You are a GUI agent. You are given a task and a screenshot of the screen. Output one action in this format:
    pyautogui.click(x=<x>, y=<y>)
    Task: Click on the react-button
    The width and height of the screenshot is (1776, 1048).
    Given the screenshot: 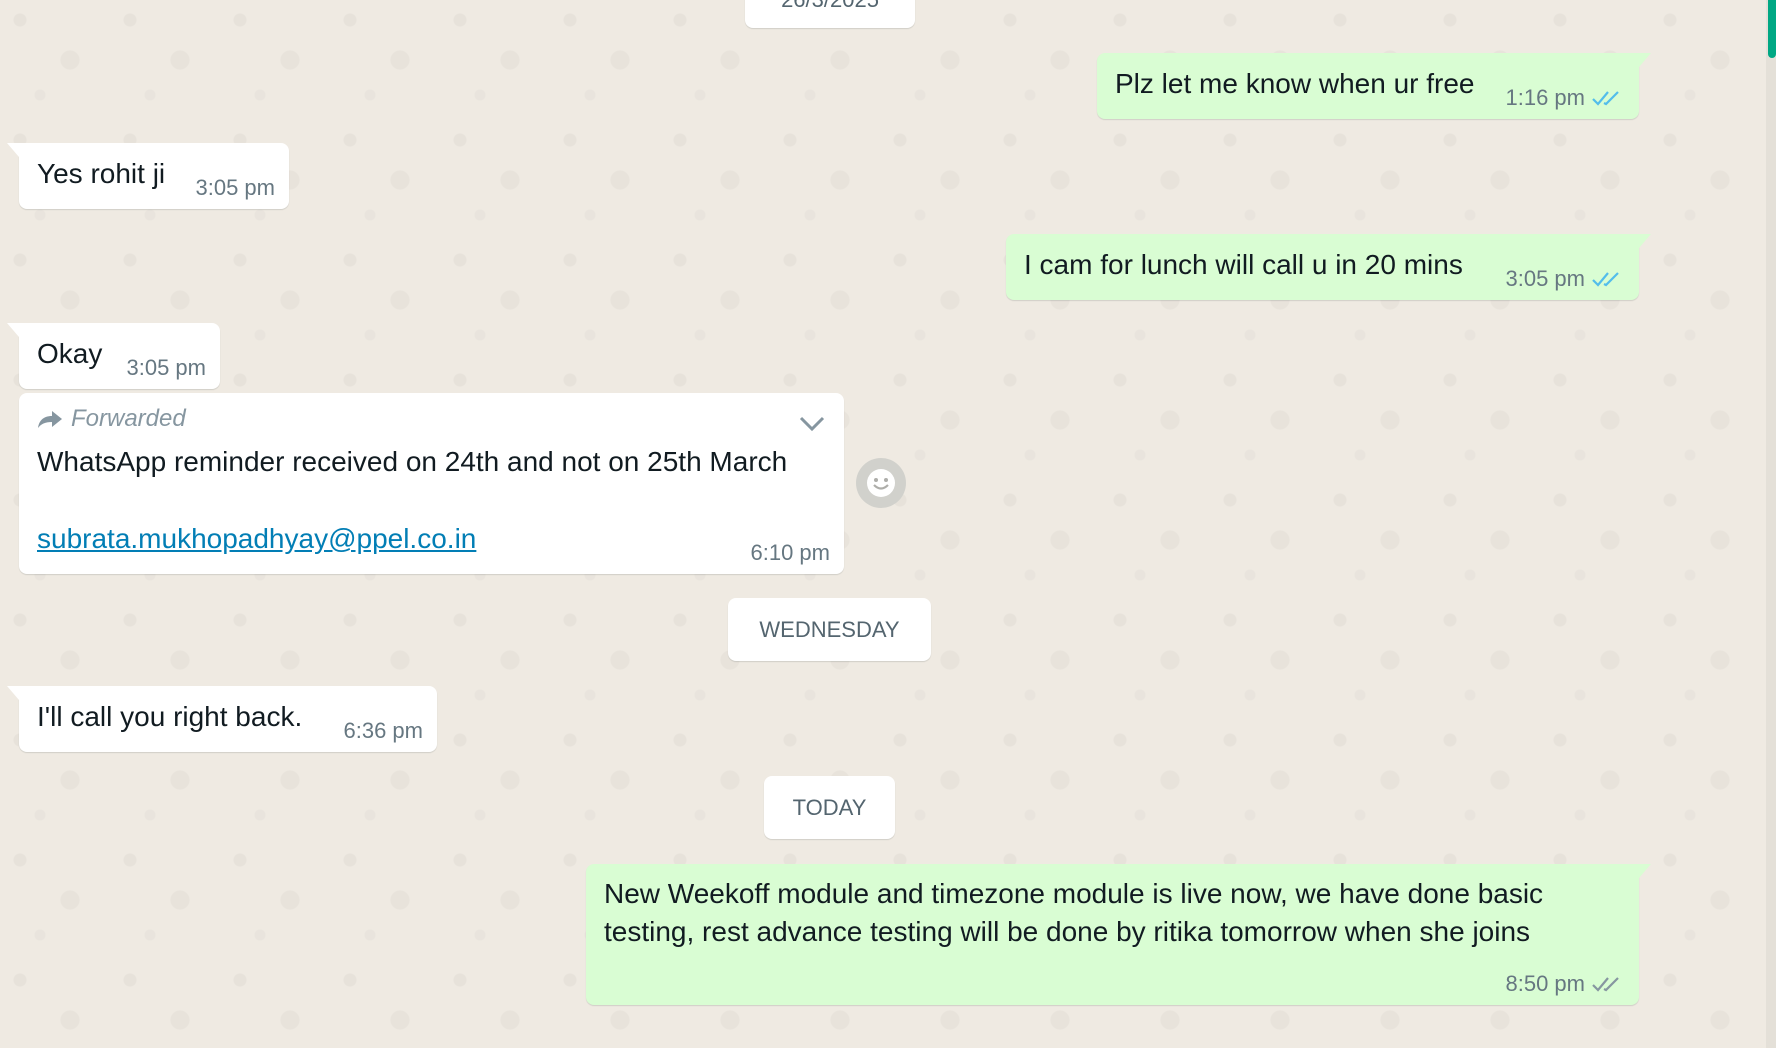 What is the action you would take?
    pyautogui.click(x=881, y=483)
    